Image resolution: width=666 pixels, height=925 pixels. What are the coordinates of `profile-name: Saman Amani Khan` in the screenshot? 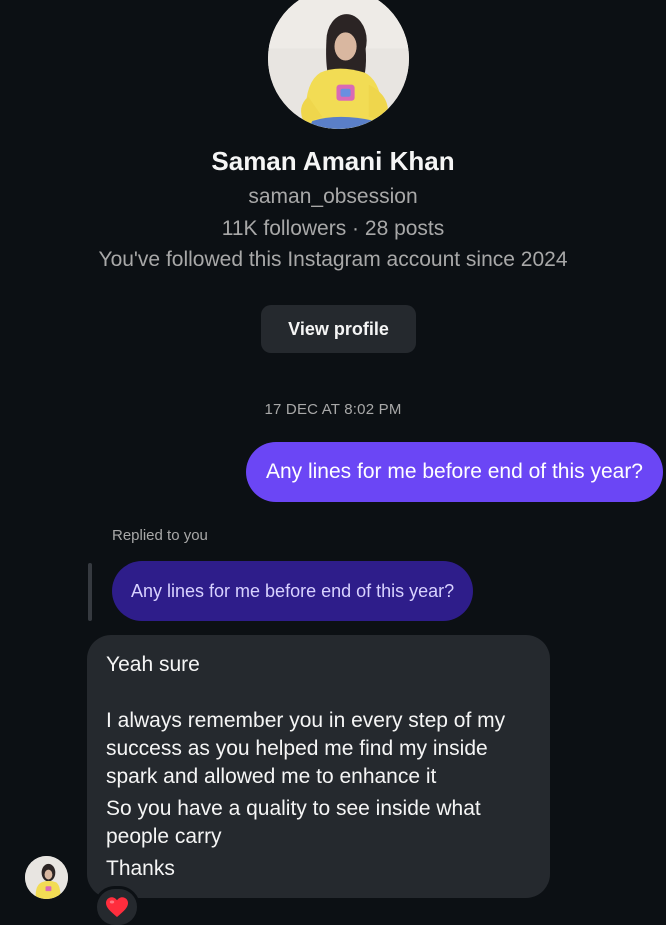 It's located at (333, 161).